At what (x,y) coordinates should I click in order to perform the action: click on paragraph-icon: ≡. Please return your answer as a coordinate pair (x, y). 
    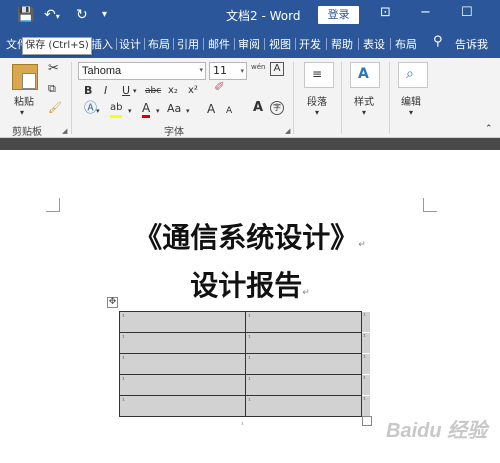
    Looking at the image, I should click on (317, 74).